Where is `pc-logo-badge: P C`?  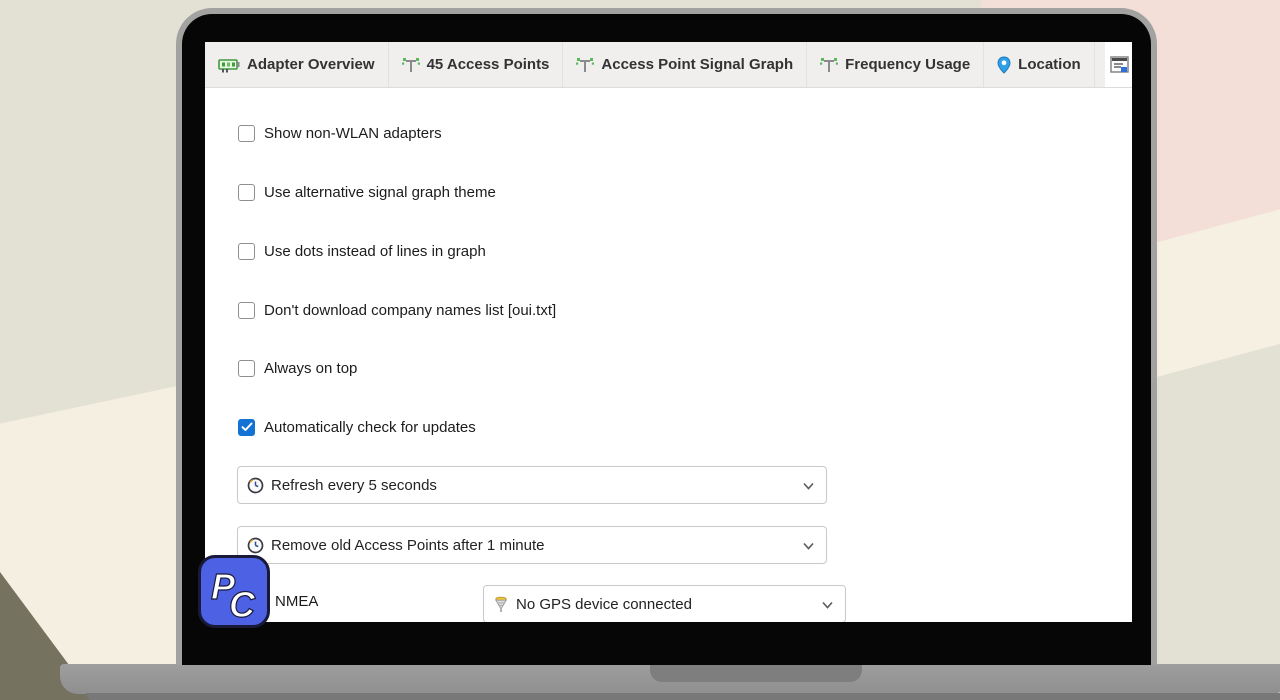 pc-logo-badge: P C is located at coordinates (234, 591).